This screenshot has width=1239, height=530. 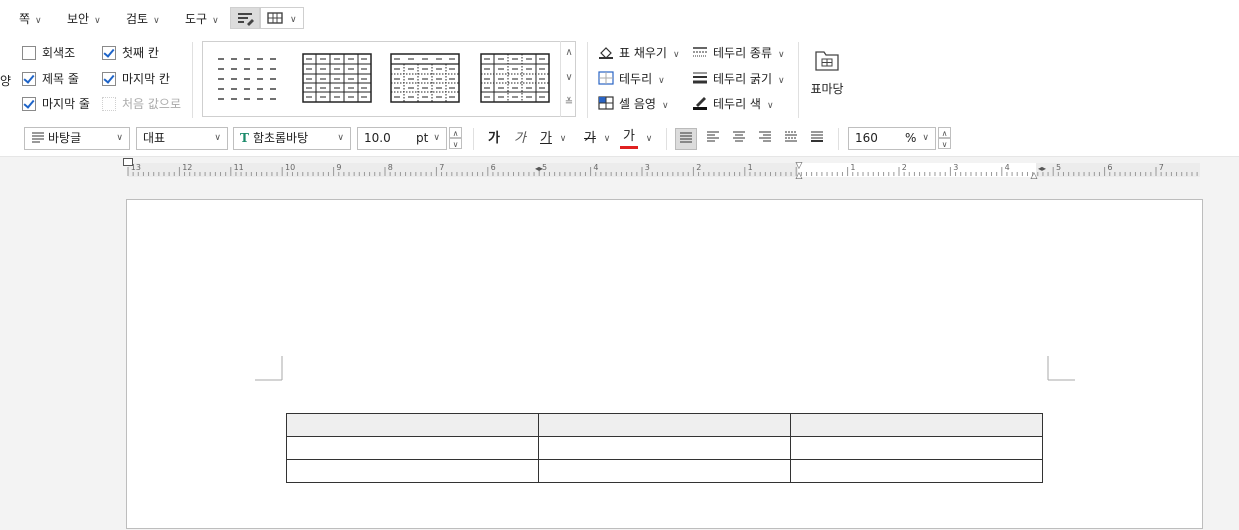 I want to click on ruler-label: 9, so click(x=339, y=167).